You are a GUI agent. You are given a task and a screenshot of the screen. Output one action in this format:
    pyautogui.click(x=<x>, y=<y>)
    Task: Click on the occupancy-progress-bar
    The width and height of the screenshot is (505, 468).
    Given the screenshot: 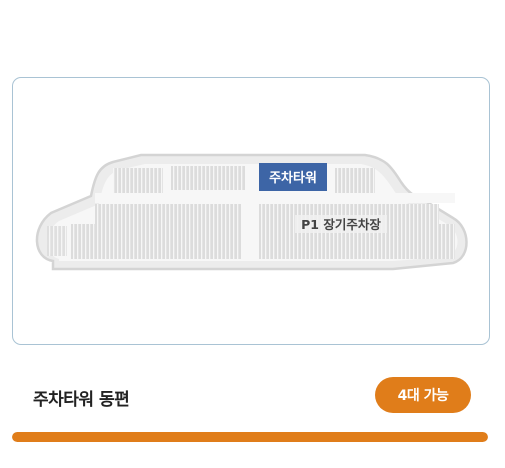 What is the action you would take?
    pyautogui.click(x=250, y=437)
    